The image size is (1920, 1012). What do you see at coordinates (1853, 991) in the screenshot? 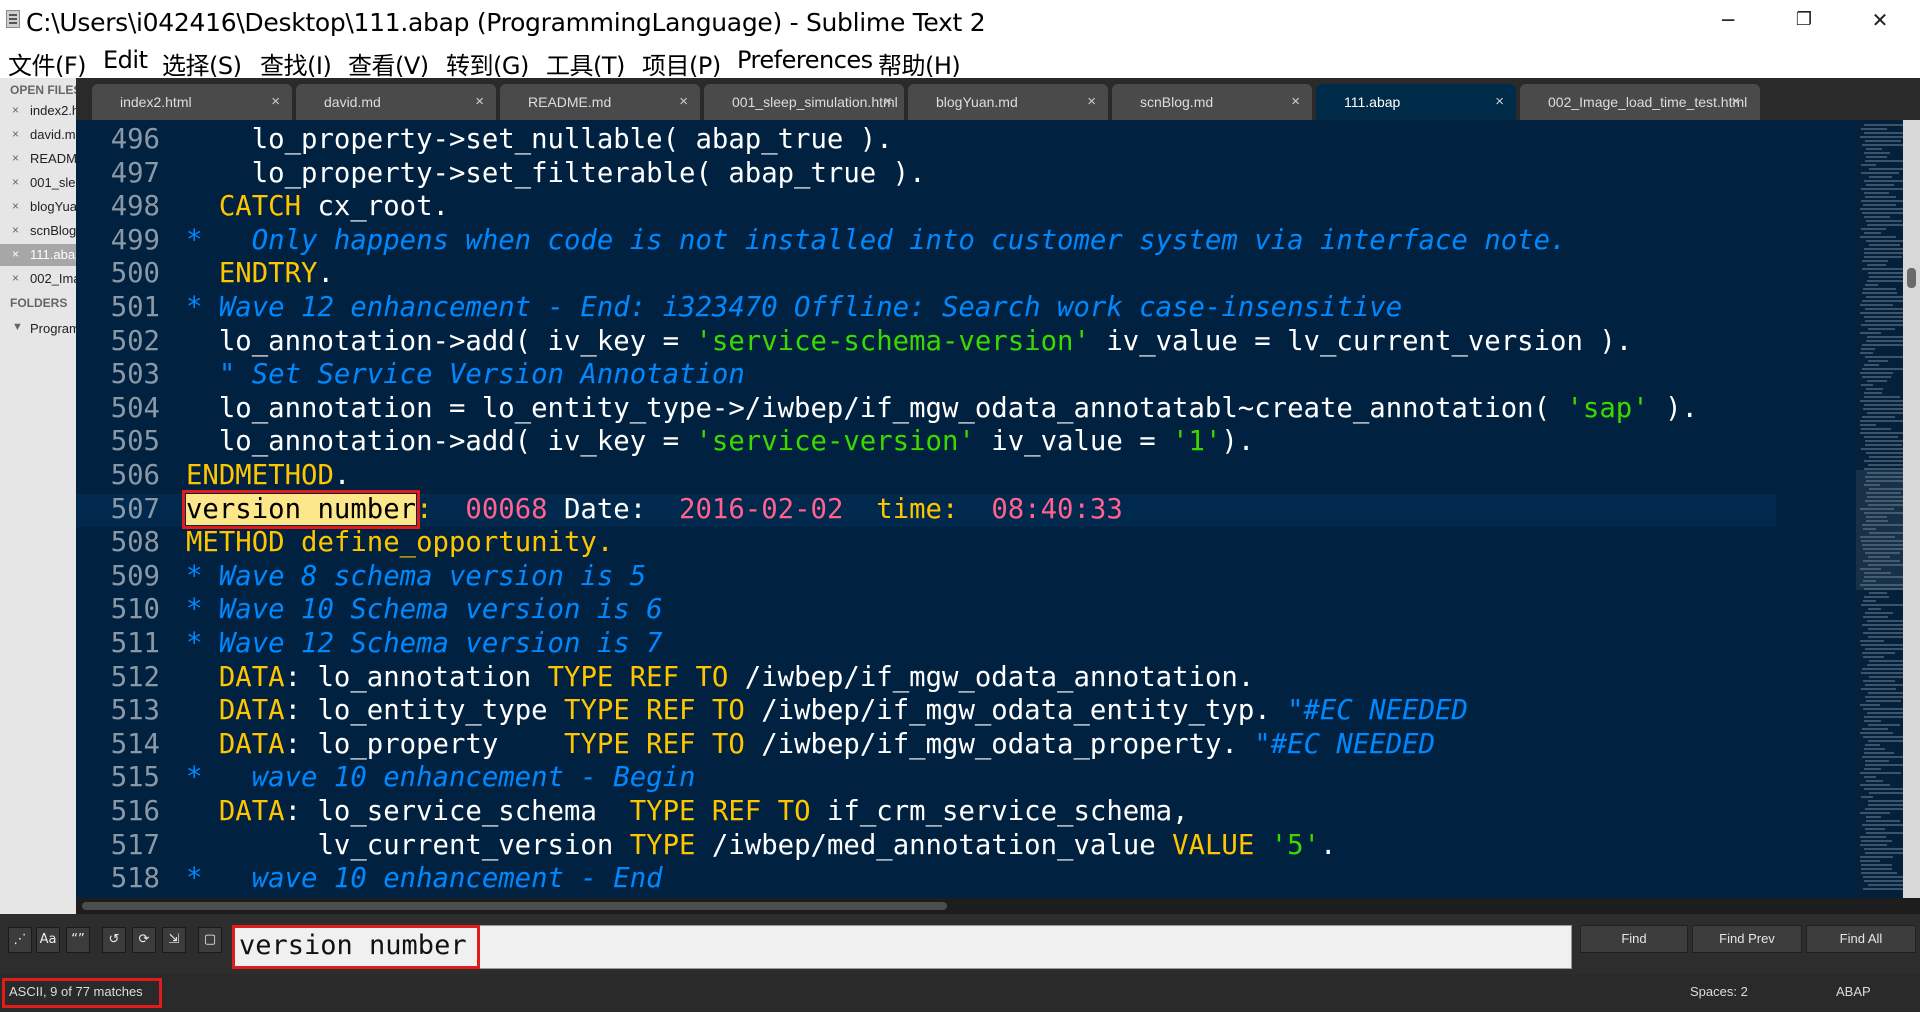
I see `status-syntax: ABAP` at bounding box center [1853, 991].